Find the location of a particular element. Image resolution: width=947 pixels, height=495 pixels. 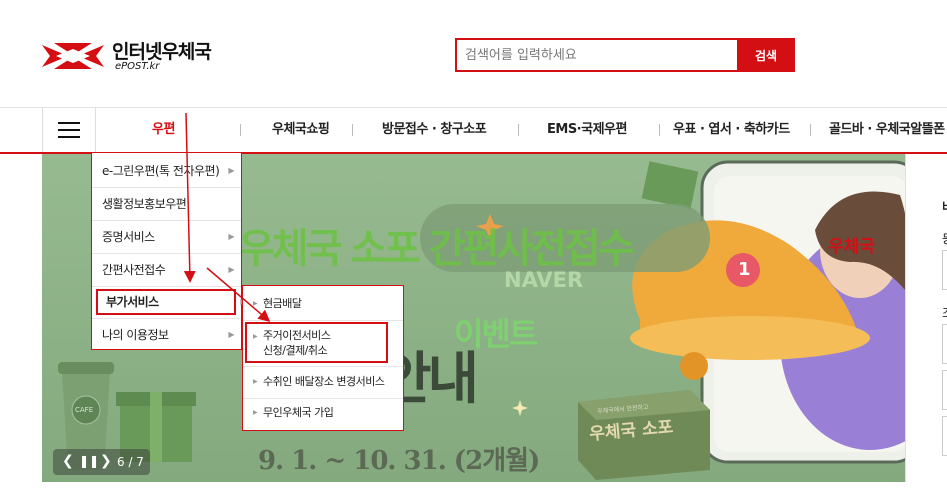

dropdown-item-label: e-그린우편(톡 전자우편) is located at coordinates (161, 171).